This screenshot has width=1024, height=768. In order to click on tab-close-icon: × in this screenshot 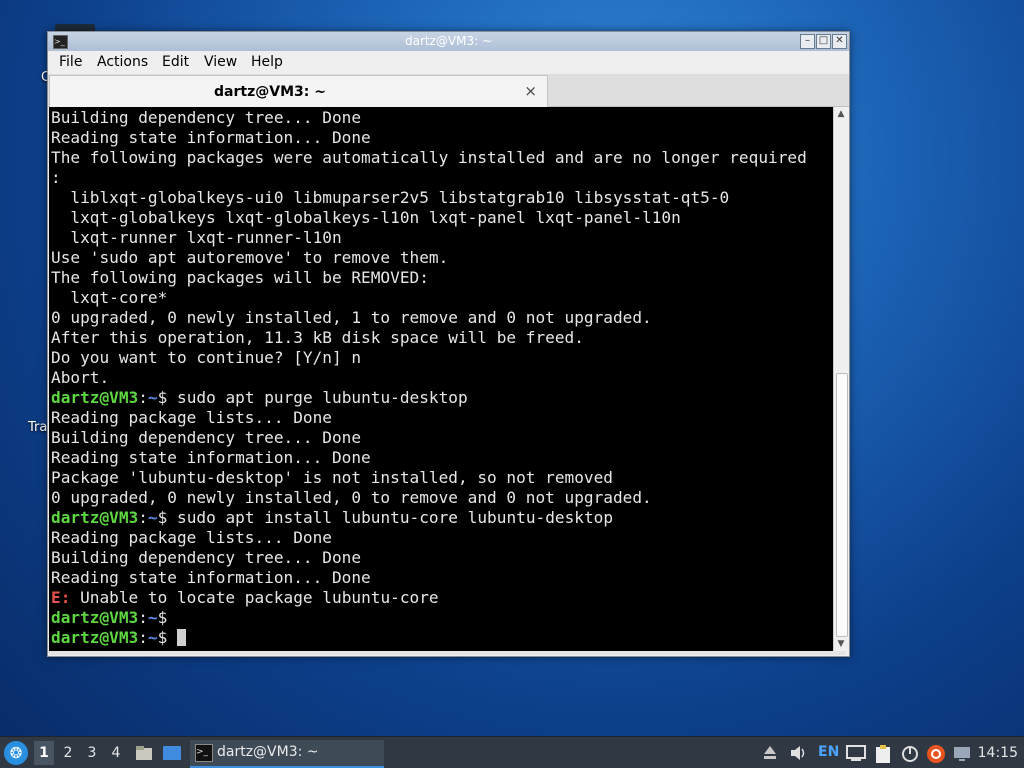, I will do `click(530, 91)`.